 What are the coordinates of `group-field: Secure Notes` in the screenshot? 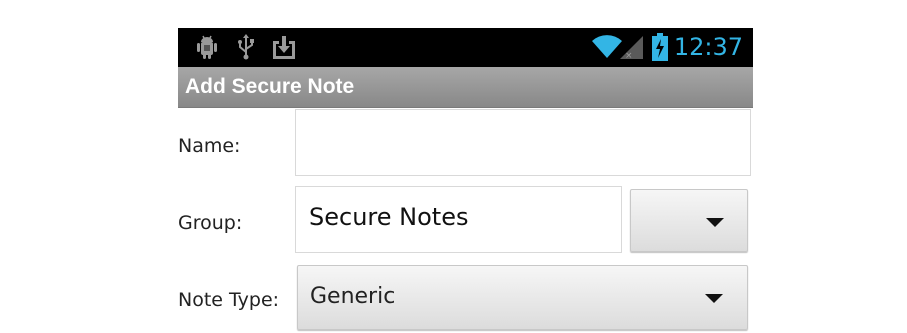 It's located at (458, 219).